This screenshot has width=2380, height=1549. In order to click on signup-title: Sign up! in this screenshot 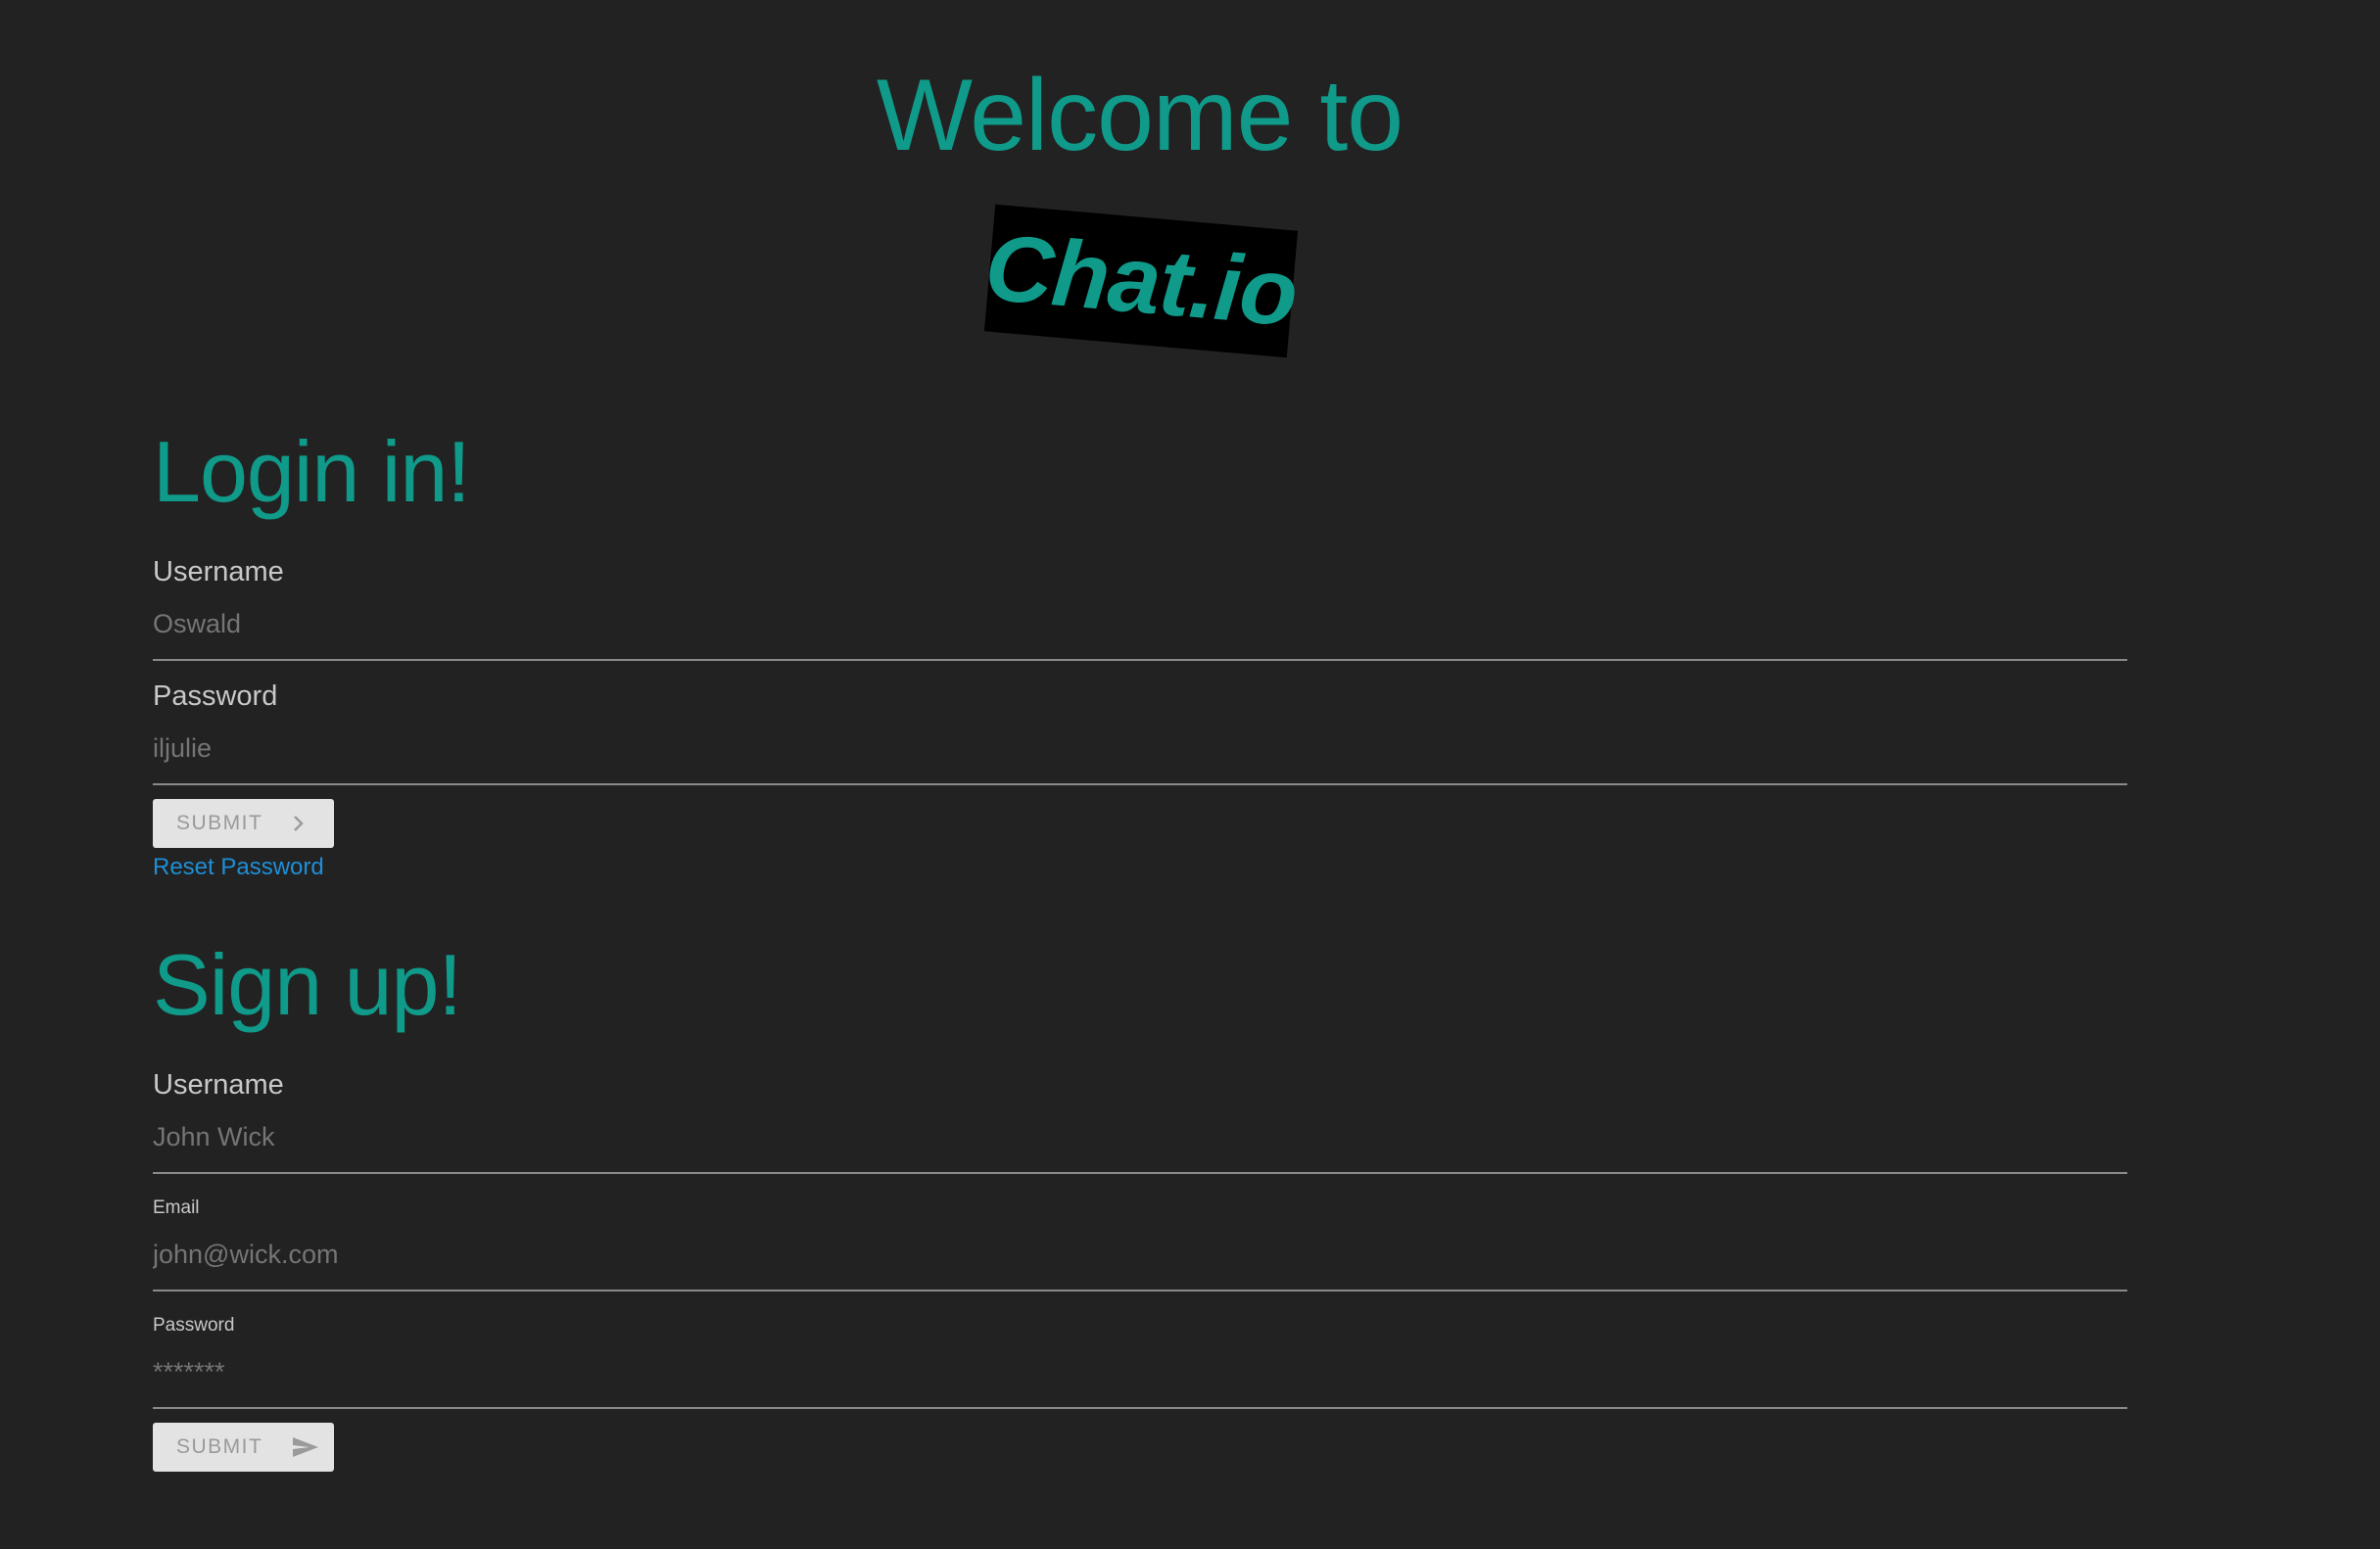, I will do `click(307, 984)`.